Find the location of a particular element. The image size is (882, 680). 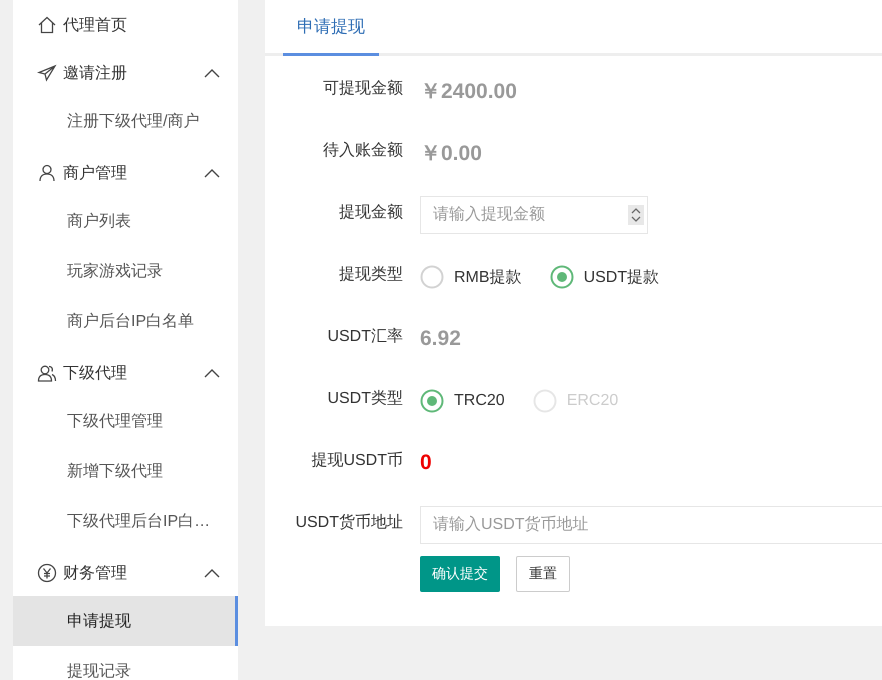

amount-value: 6.92 is located at coordinates (440, 339).